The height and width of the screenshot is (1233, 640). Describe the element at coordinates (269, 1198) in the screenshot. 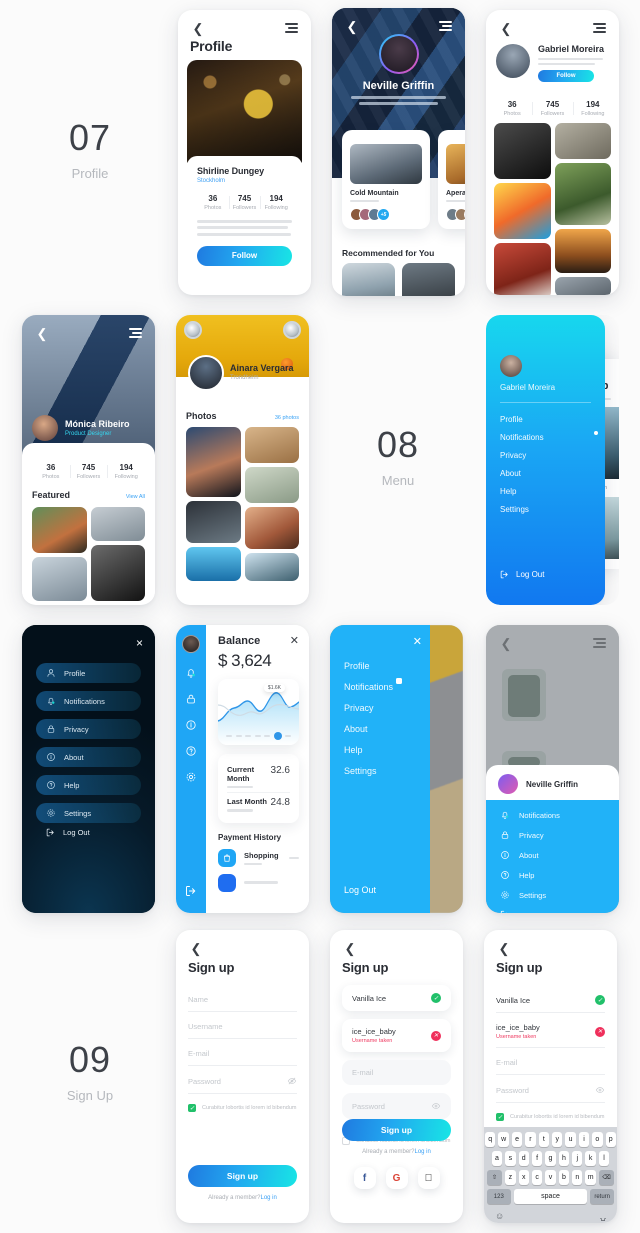

I see `login-link: Log in` at that location.